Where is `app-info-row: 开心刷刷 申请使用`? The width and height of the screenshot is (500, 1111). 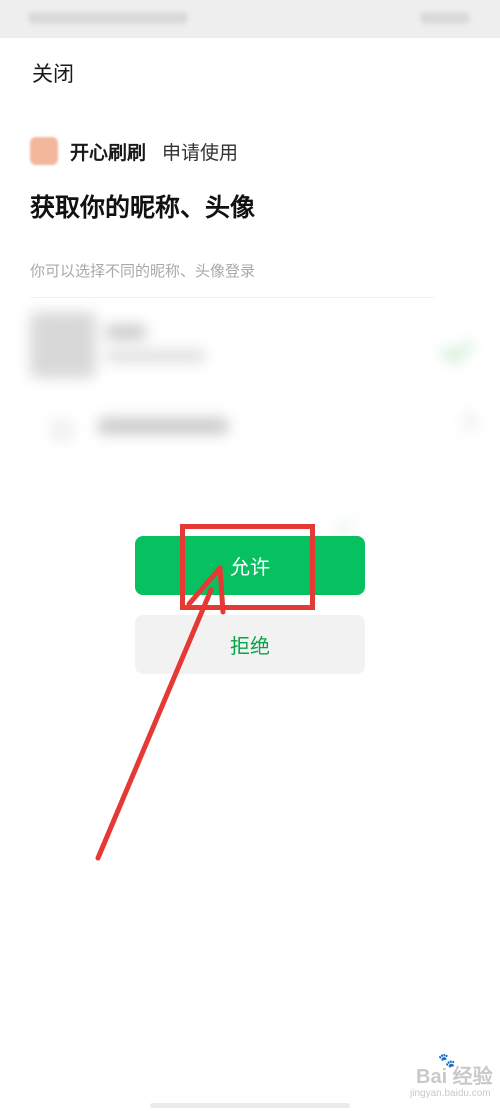
app-info-row: 开心刷刷 申请使用 is located at coordinates (134, 151).